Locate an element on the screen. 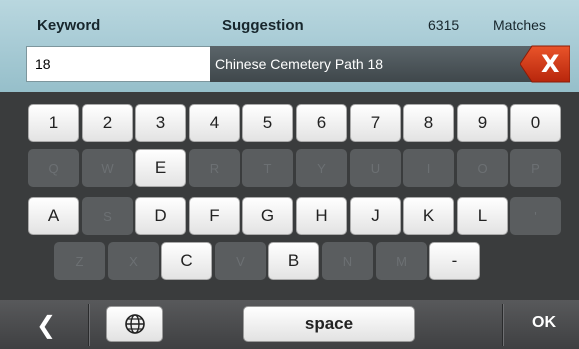  key-i: I is located at coordinates (428, 168).